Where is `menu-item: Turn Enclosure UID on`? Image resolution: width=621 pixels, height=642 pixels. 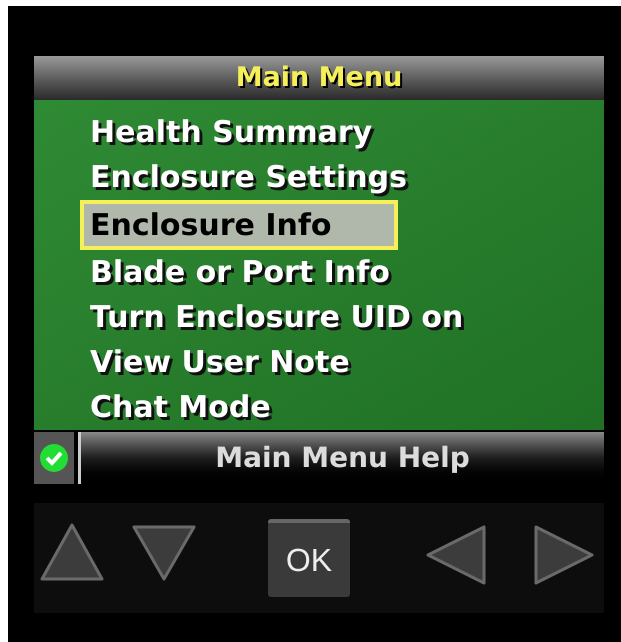
menu-item: Turn Enclosure UID on is located at coordinates (347, 317).